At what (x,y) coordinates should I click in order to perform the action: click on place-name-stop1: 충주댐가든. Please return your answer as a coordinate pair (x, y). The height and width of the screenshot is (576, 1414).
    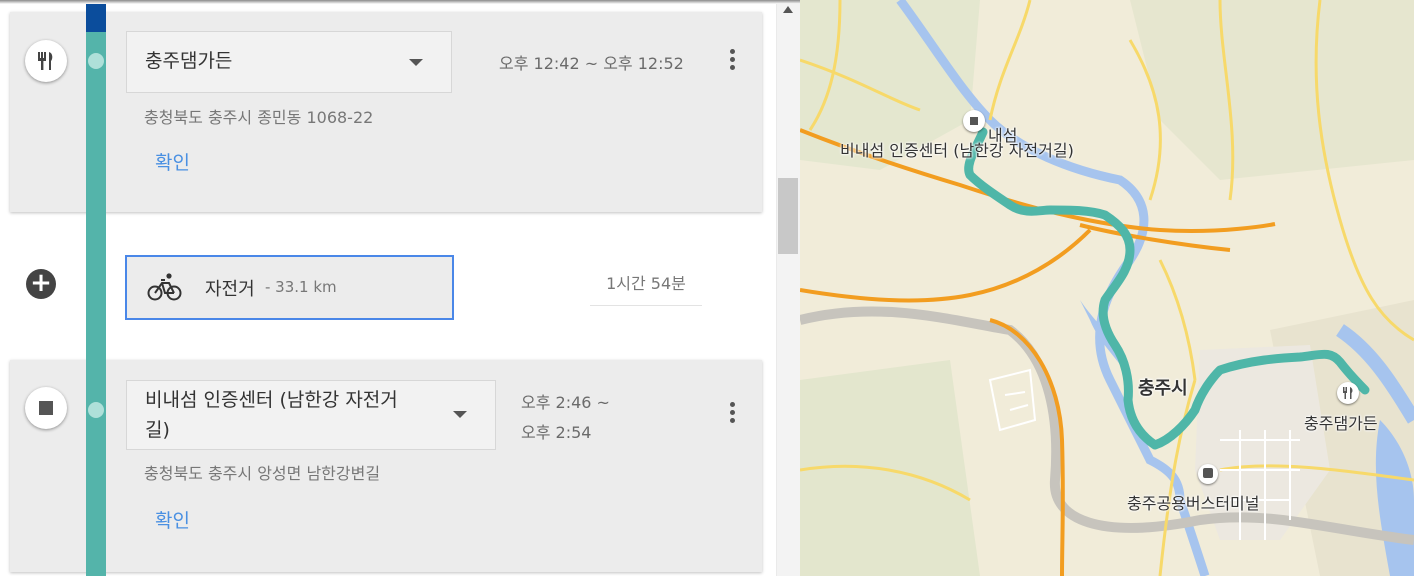
    Looking at the image, I should click on (189, 61).